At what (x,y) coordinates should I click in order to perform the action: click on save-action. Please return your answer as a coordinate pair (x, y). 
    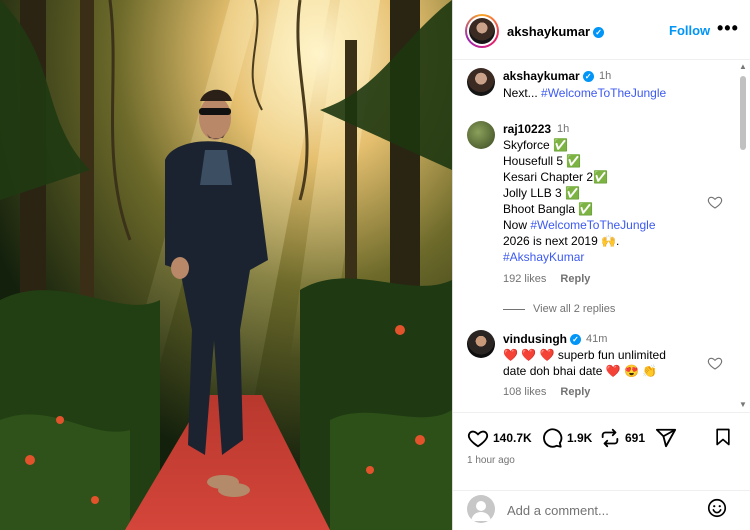
    Looking at the image, I should click on (723, 437).